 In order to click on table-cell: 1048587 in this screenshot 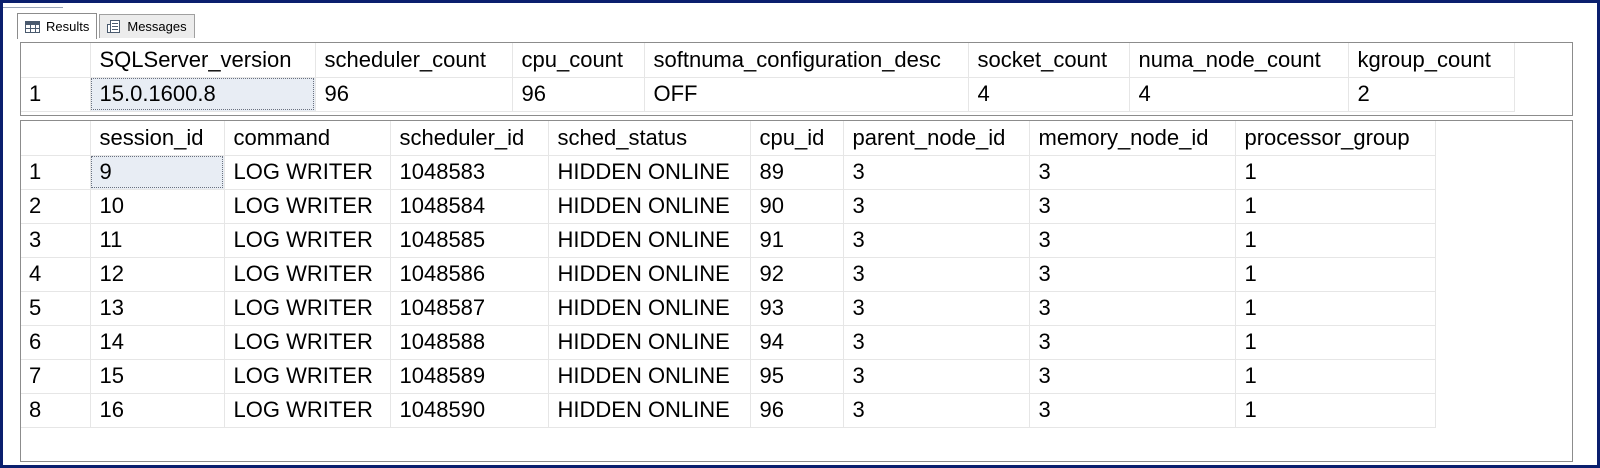, I will do `click(469, 308)`.